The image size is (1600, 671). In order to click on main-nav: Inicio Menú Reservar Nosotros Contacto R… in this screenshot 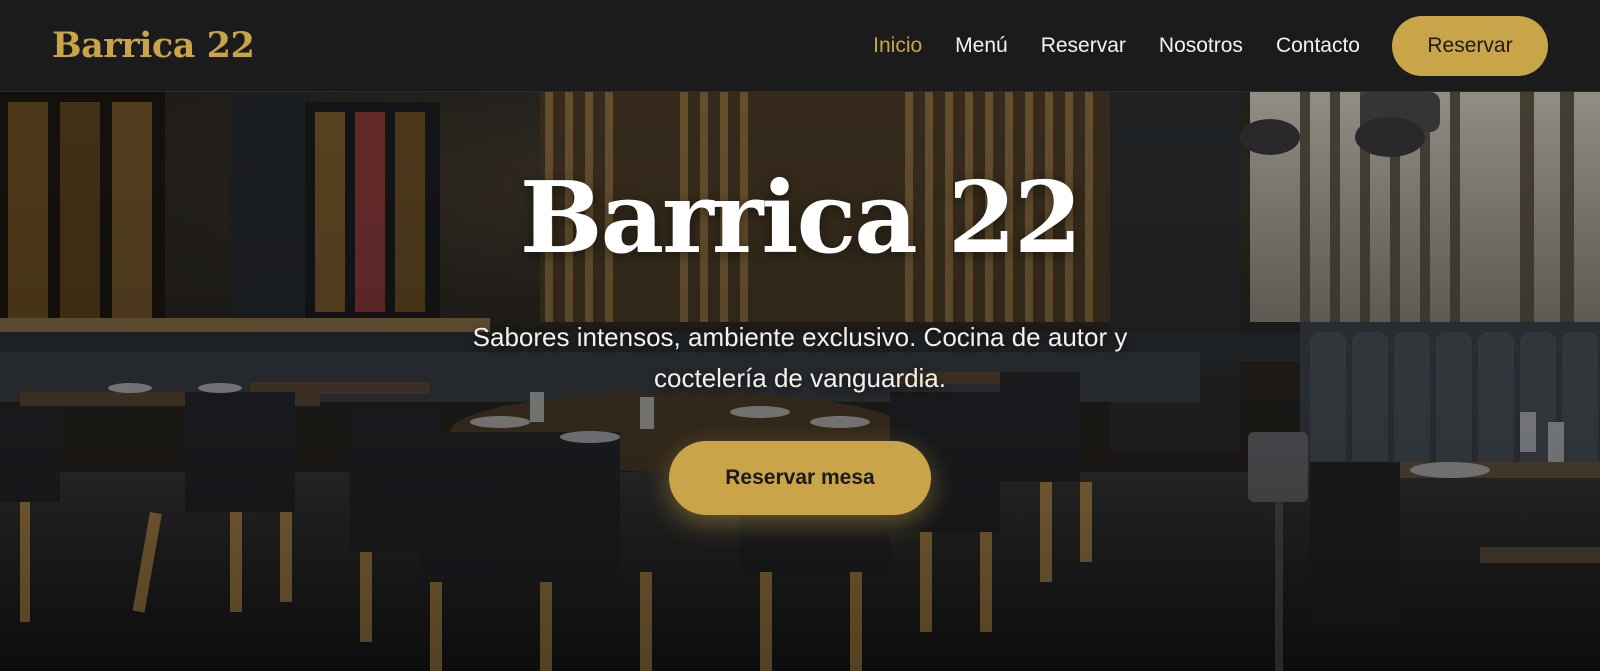, I will do `click(1194, 45)`.